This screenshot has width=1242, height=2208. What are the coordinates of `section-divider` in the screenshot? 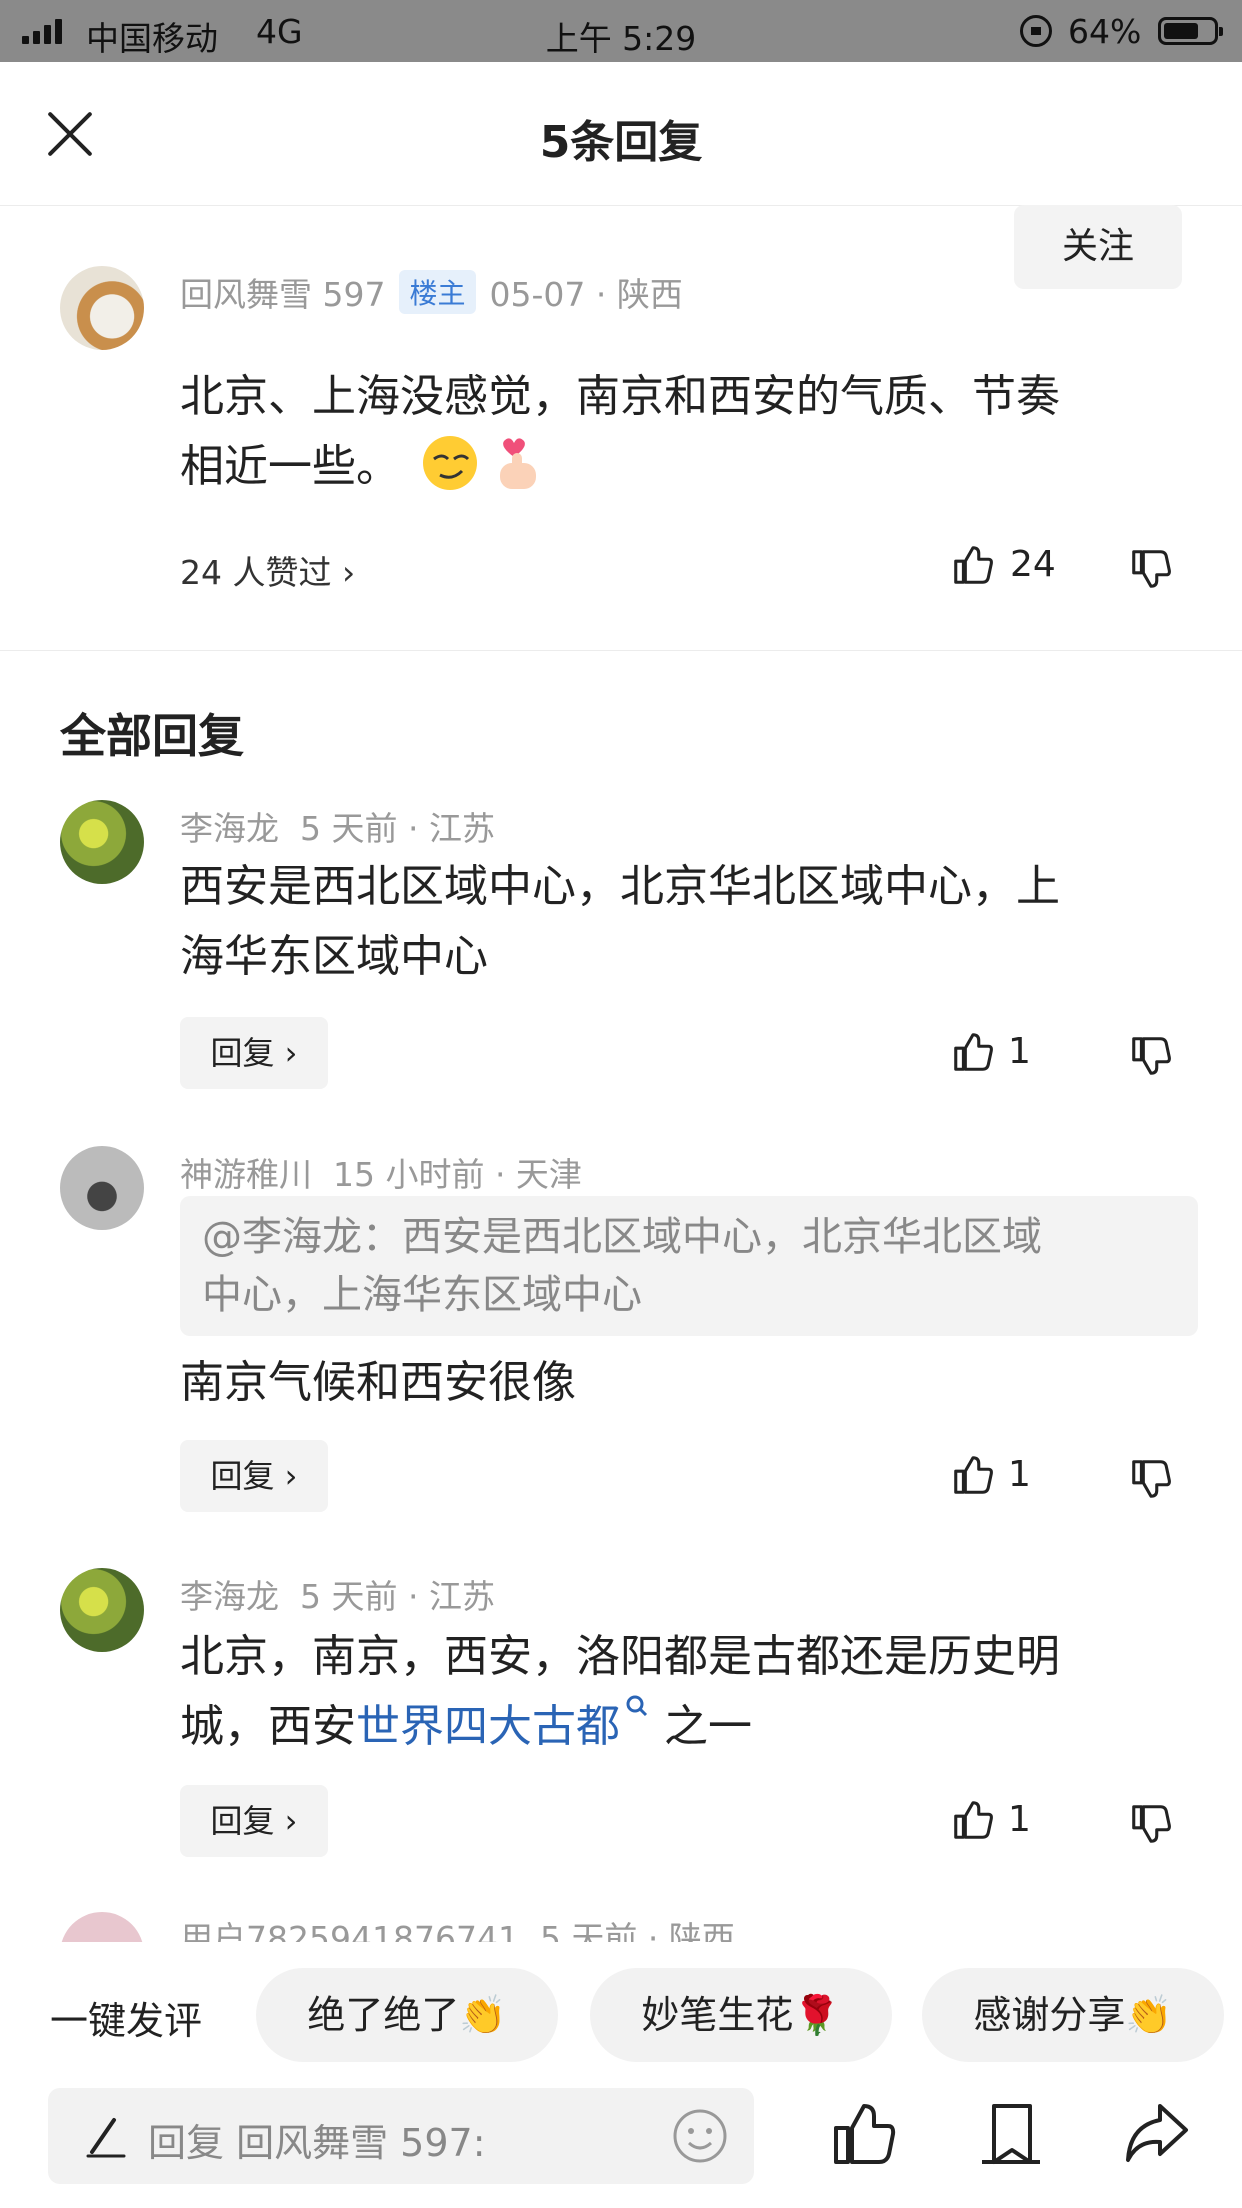 It's located at (621, 650).